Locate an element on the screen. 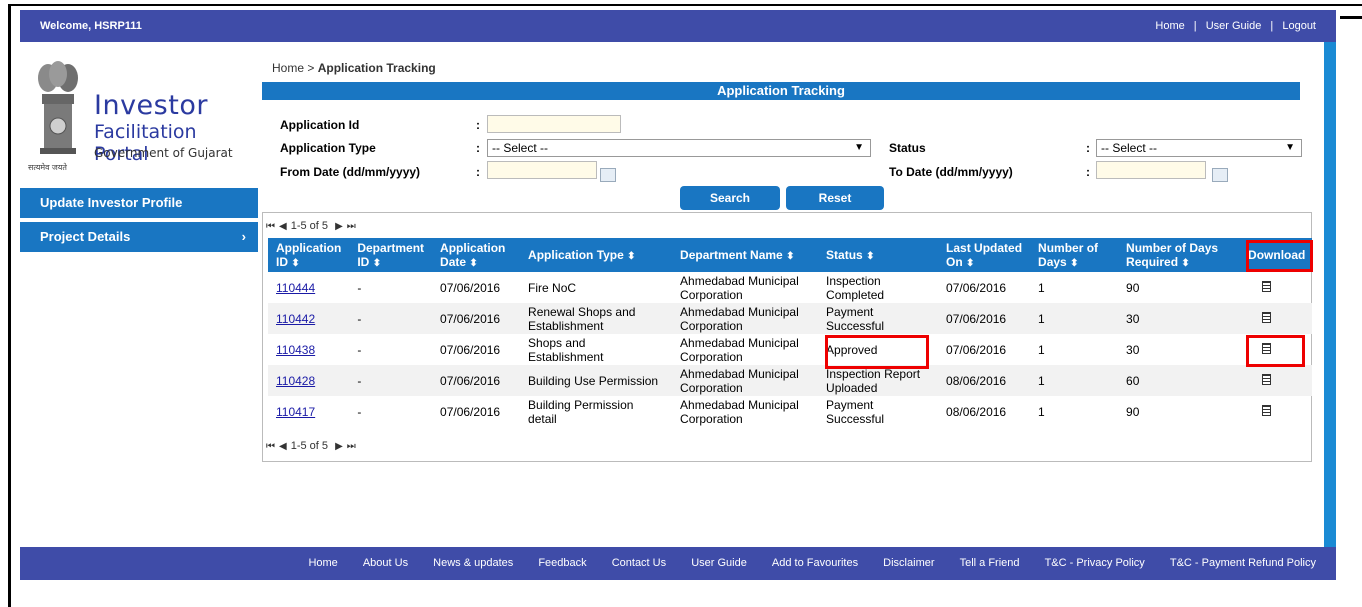 The image size is (1362, 607). col-days-required: Number of Days Required ⬍ is located at coordinates (1181, 255).